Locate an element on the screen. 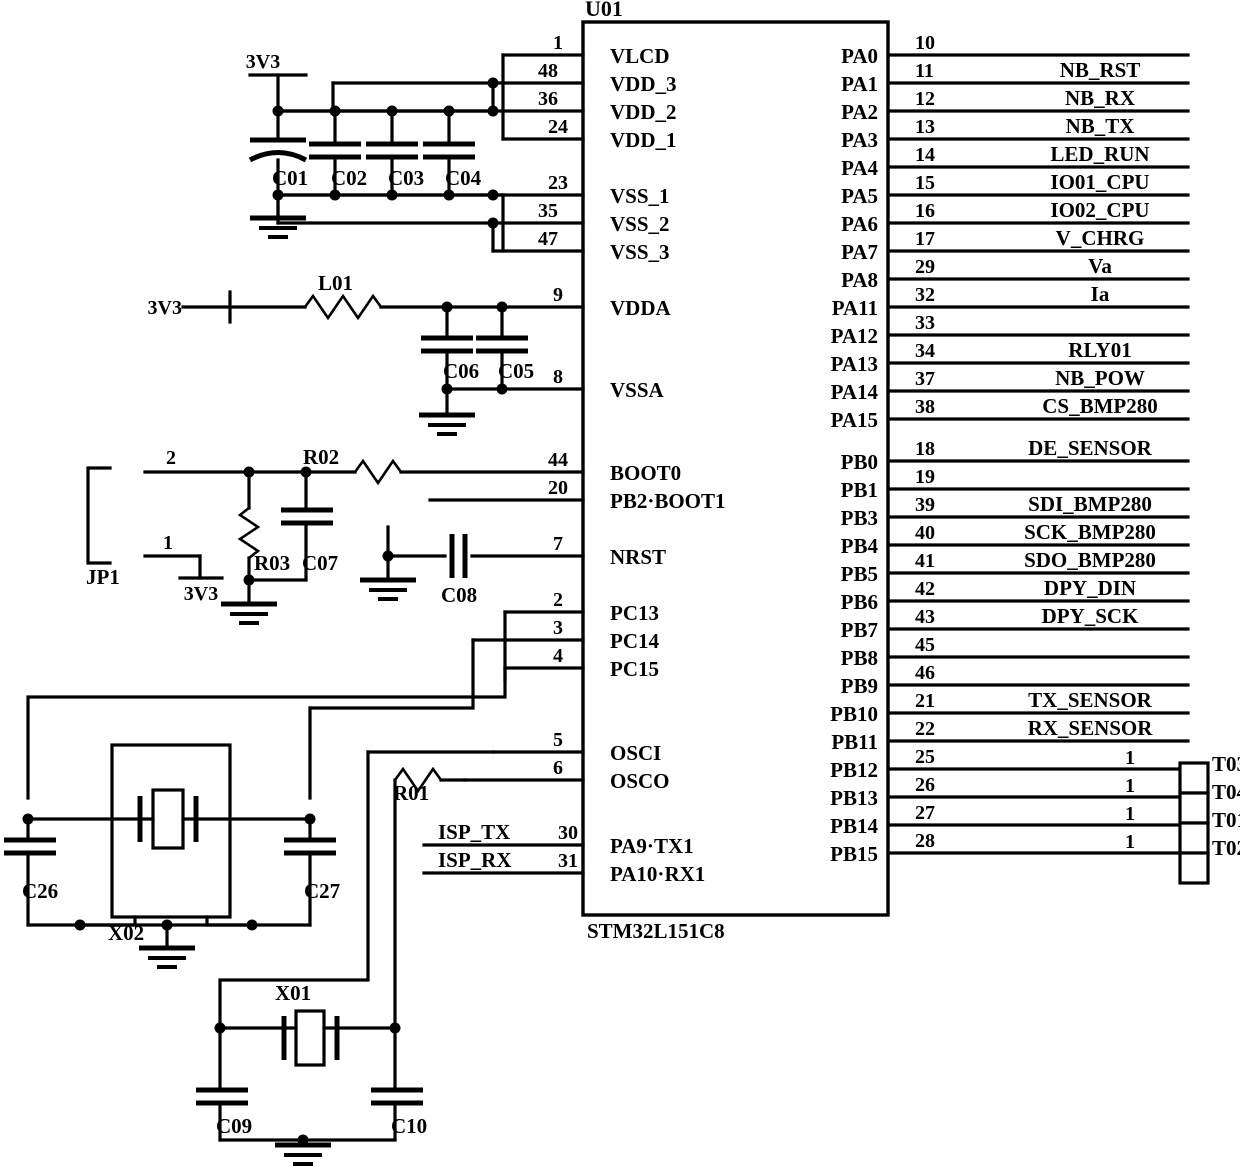  pin-name-pb15: PB15 is located at coordinates (854, 854).